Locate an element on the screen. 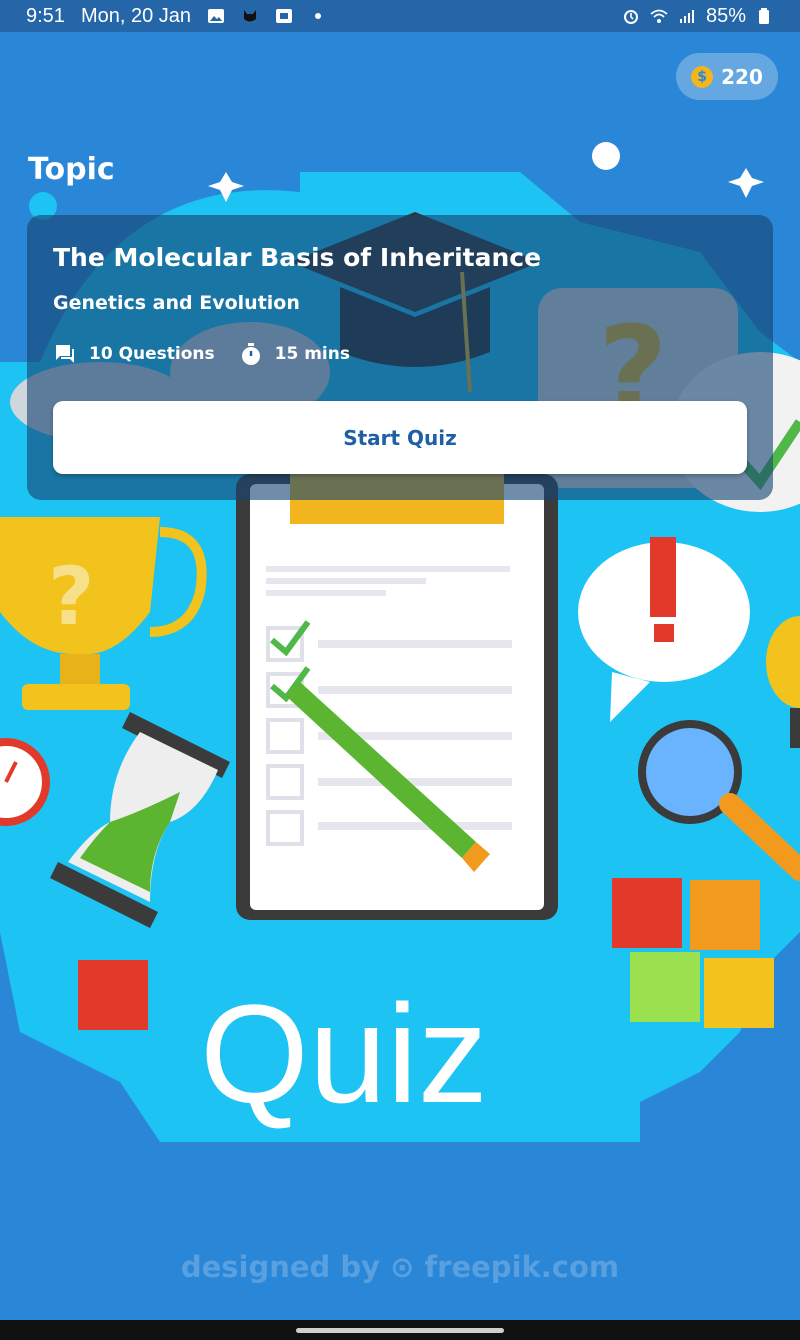 Image resolution: width=800 pixels, height=1340 pixels. system-nav-bar is located at coordinates (400, 1330).